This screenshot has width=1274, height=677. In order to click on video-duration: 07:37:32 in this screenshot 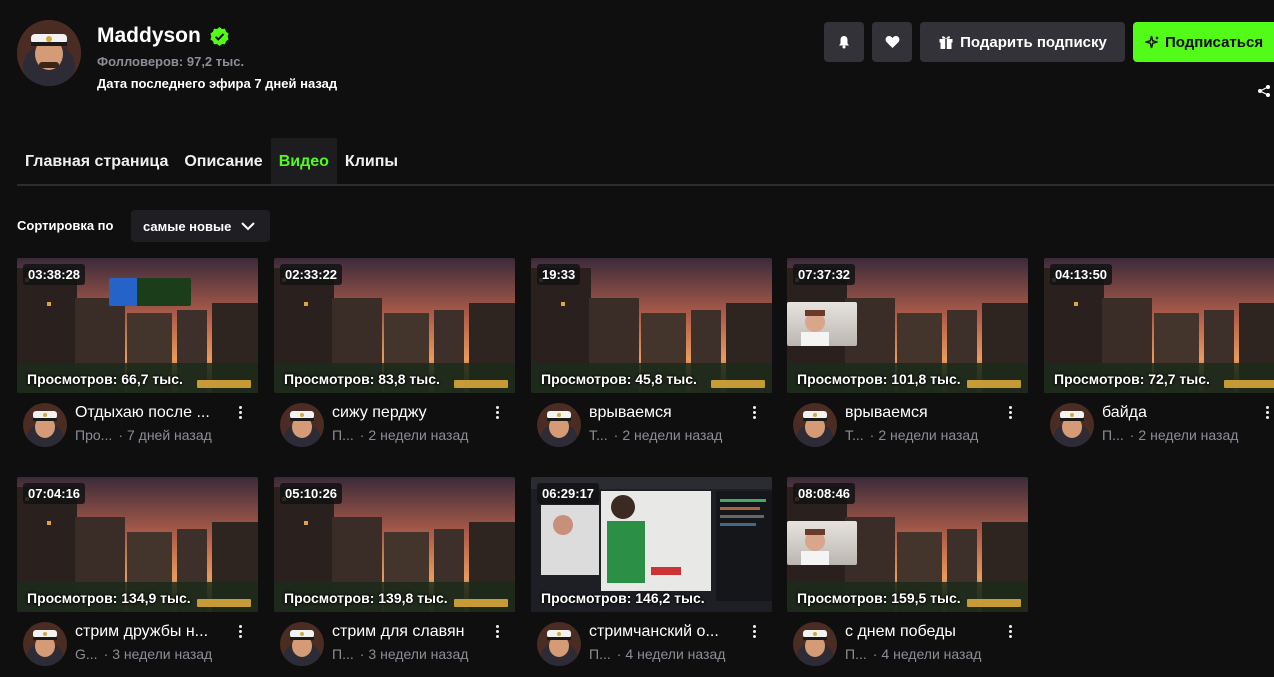, I will do `click(824, 274)`.